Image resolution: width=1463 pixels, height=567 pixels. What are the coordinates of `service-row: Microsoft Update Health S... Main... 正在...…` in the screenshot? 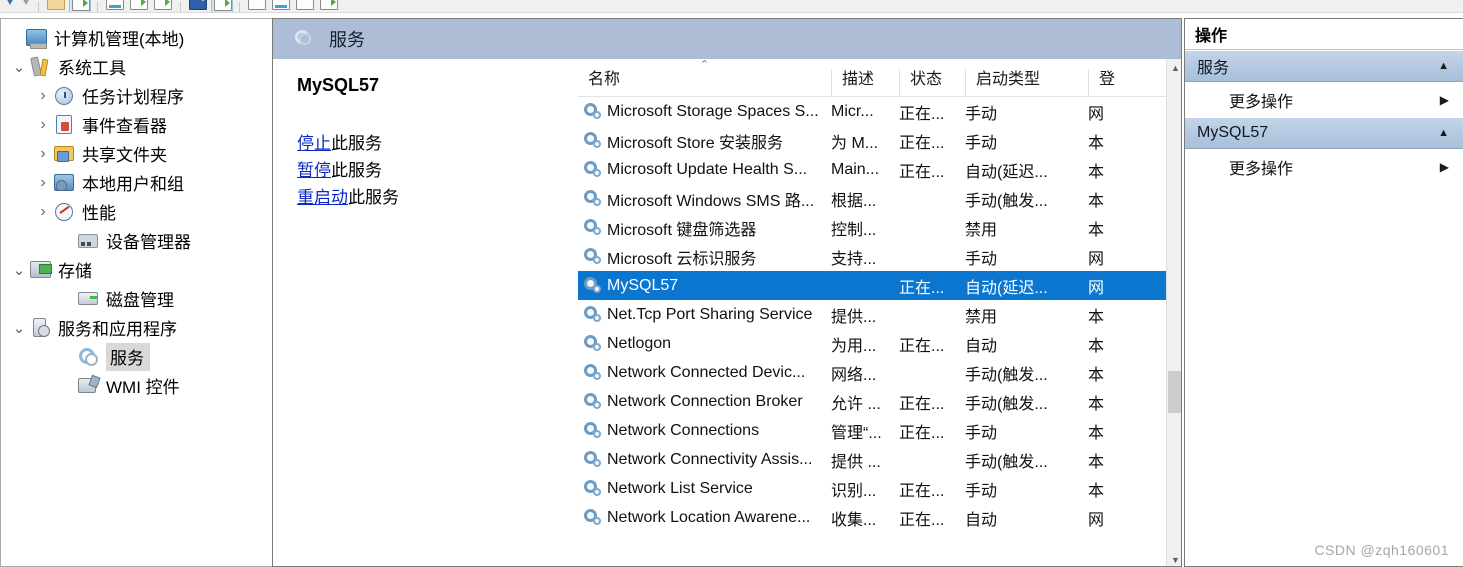 It's located at (879, 169).